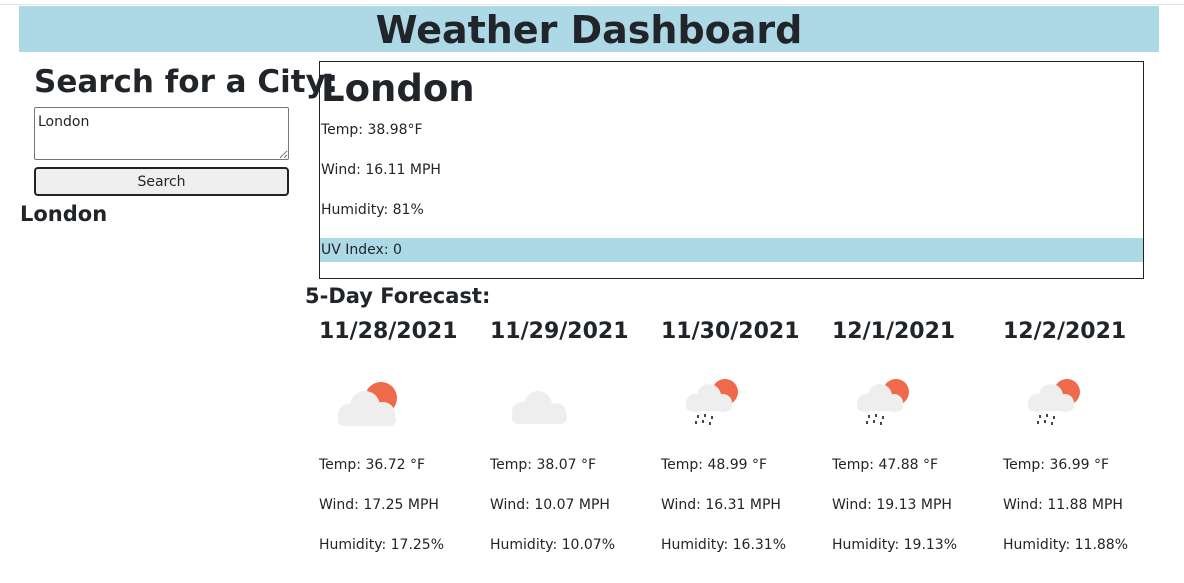  What do you see at coordinates (398, 296) in the screenshot?
I see `forecast-heading: 5-Day Forecast:` at bounding box center [398, 296].